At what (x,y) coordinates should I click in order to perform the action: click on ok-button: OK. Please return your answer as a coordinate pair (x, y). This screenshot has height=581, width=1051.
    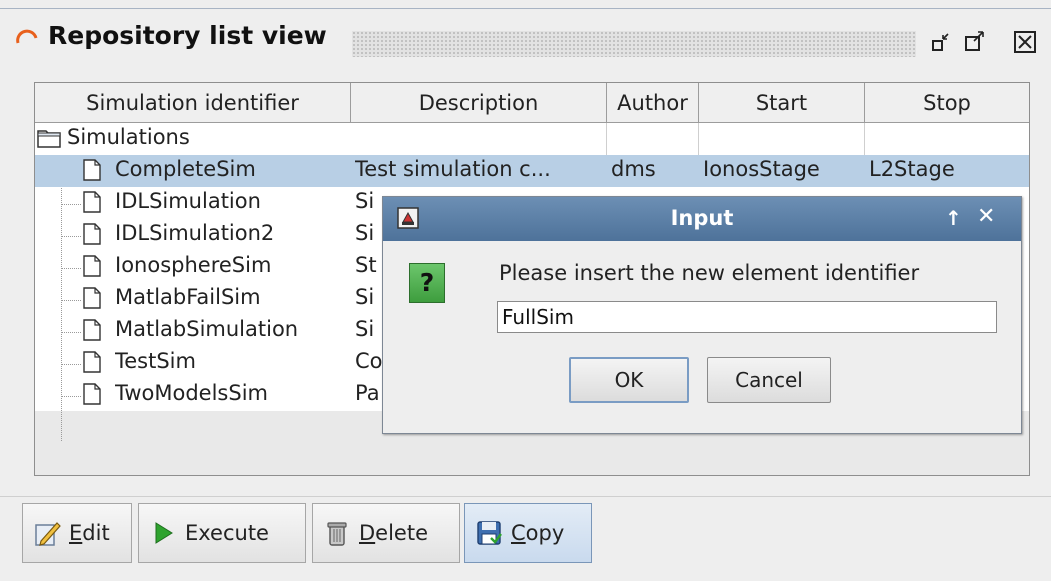
    Looking at the image, I should click on (629, 380).